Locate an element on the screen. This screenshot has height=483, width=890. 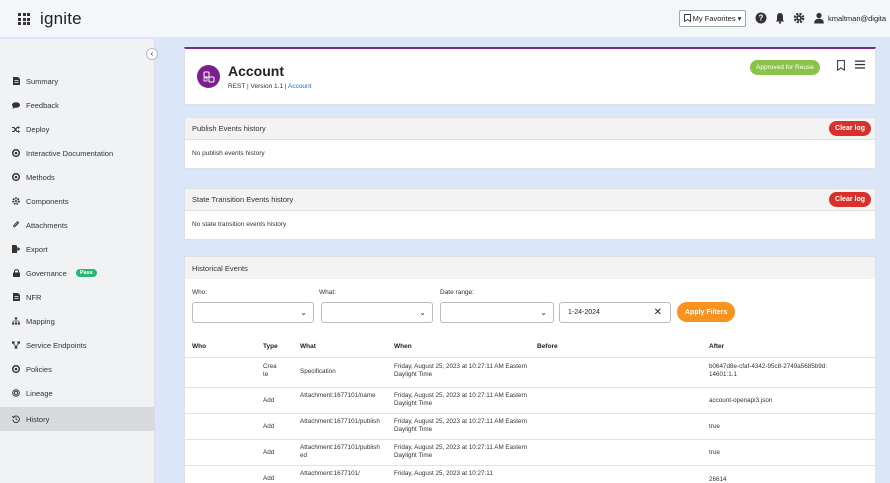
sidebar-item-governance: Governance Pass is located at coordinates (77, 273).